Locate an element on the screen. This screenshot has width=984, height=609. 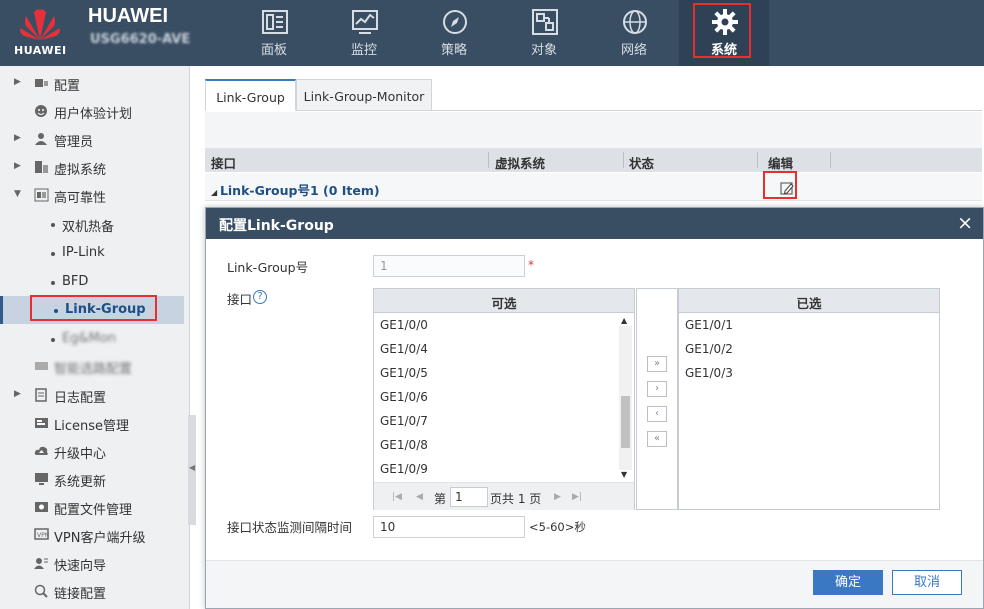
sidebar-item-blurred: Eg&Mon is located at coordinates (92, 339).